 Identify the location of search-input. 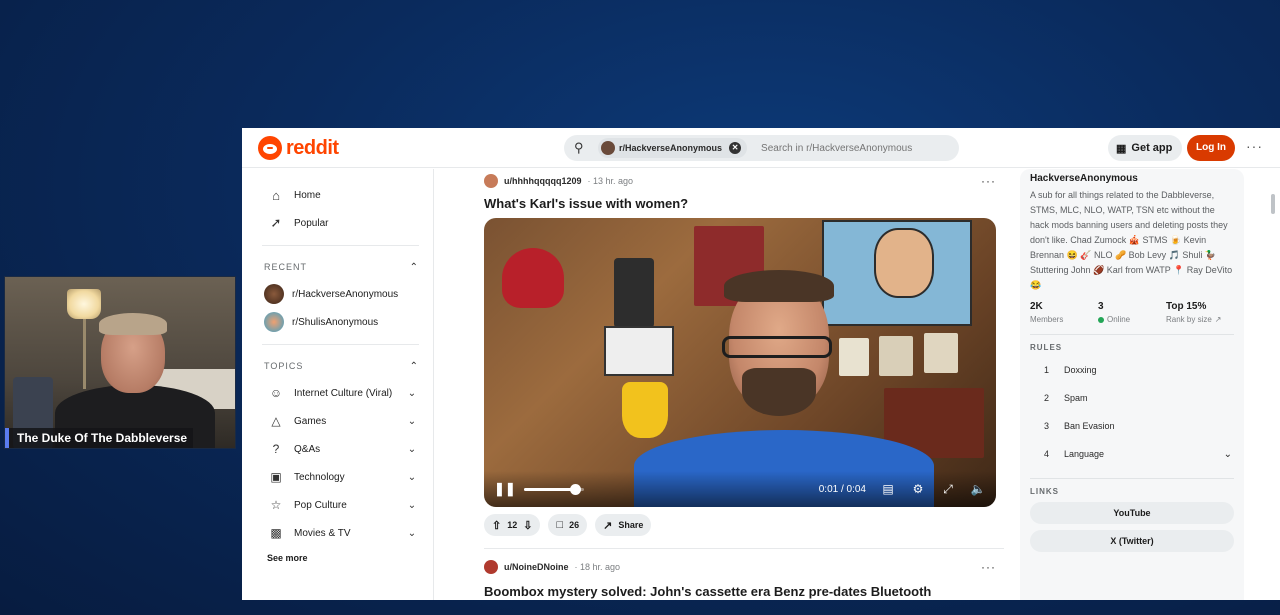
(841, 148).